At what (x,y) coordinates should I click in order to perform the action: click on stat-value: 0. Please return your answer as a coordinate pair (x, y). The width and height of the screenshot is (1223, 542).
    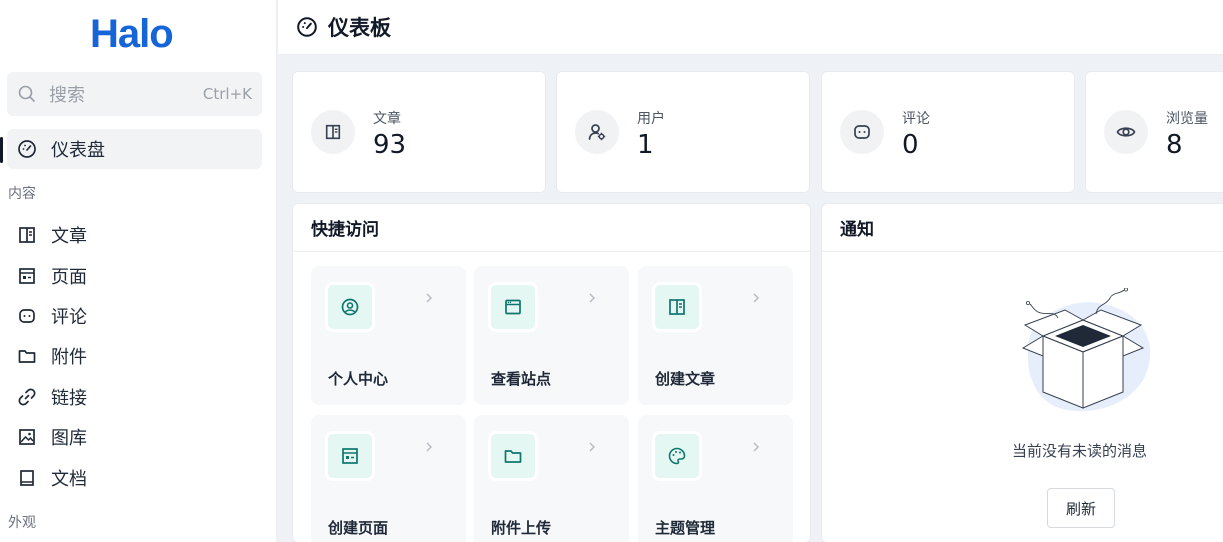
    Looking at the image, I should click on (910, 145).